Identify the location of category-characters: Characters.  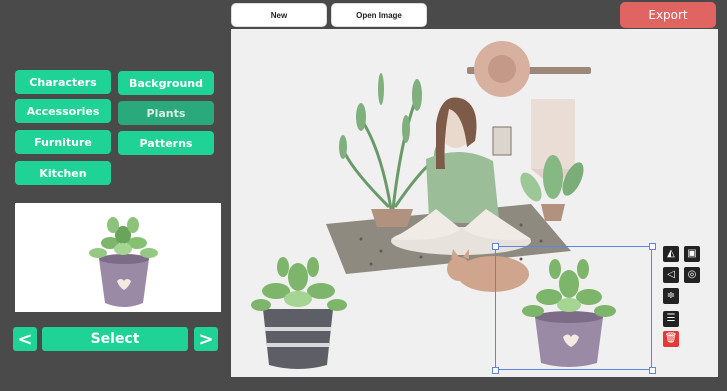
(63, 82).